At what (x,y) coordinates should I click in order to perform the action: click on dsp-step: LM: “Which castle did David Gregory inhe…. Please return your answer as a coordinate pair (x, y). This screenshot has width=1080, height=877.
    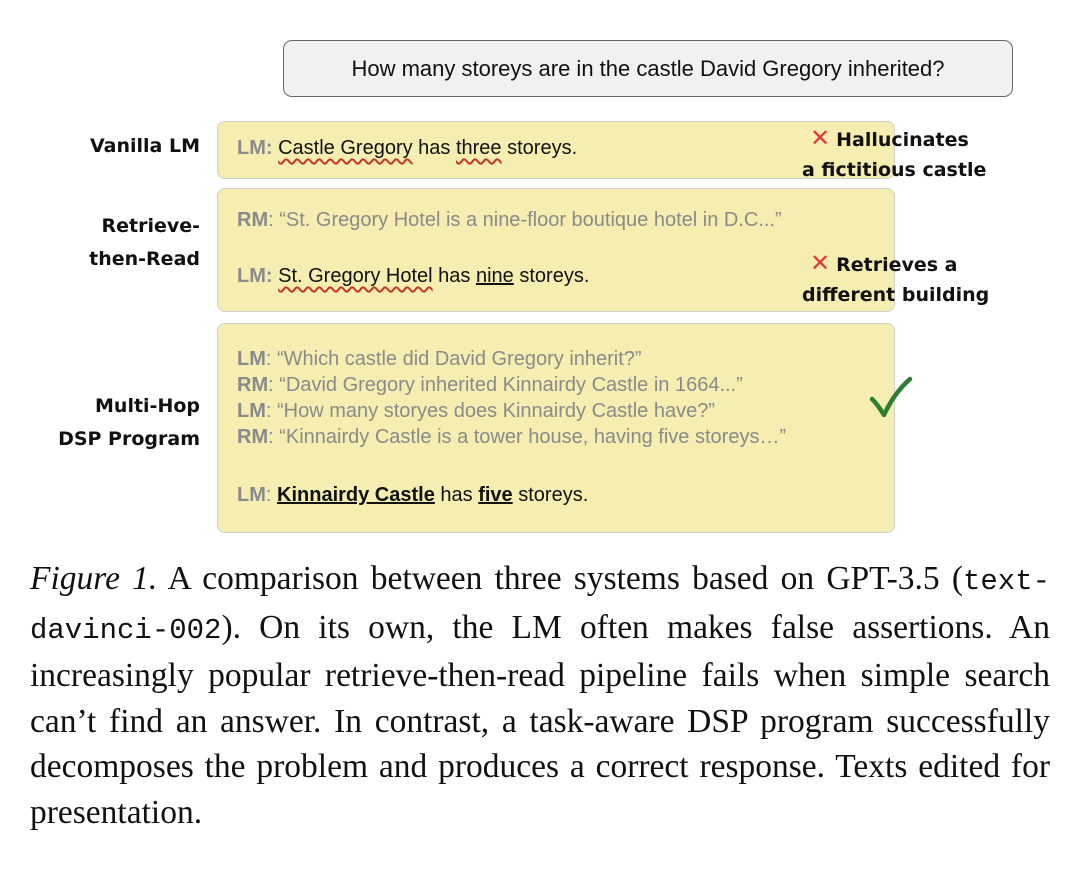
    Looking at the image, I should click on (439, 359).